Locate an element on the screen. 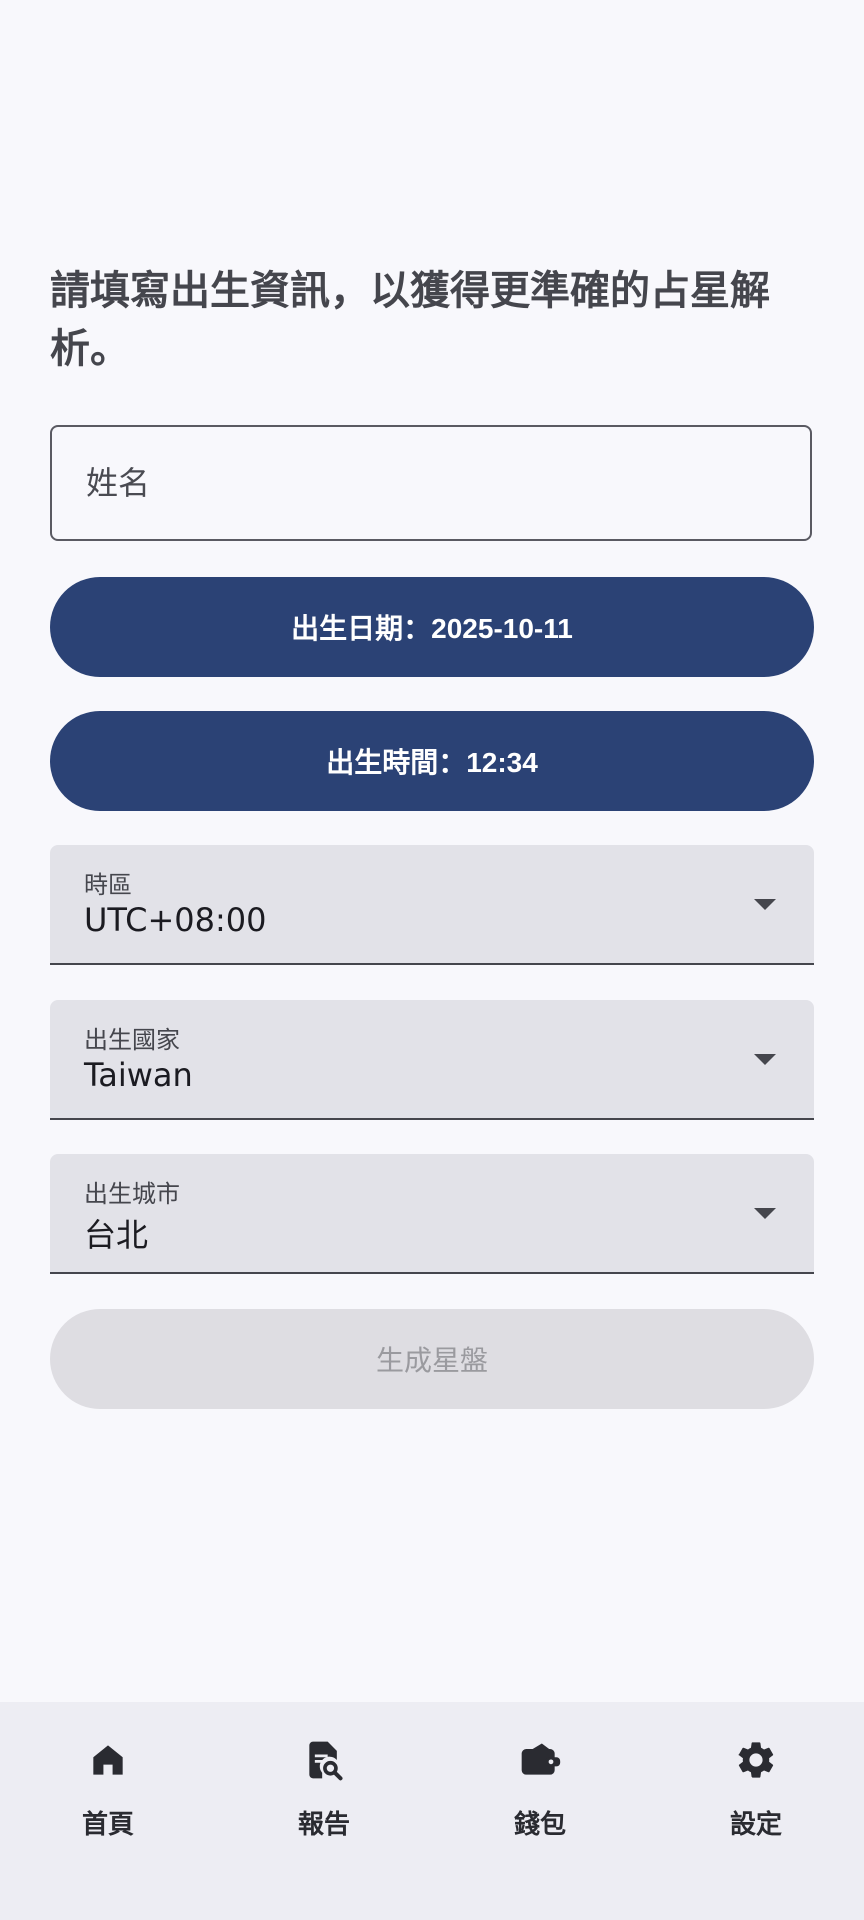 The width and height of the screenshot is (864, 1920). country-value: Taiwan is located at coordinates (138, 1075).